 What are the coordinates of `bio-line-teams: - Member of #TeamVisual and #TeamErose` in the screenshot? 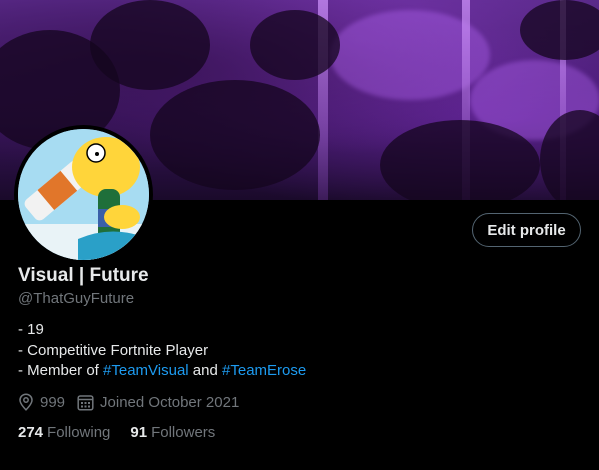 It's located at (162, 371).